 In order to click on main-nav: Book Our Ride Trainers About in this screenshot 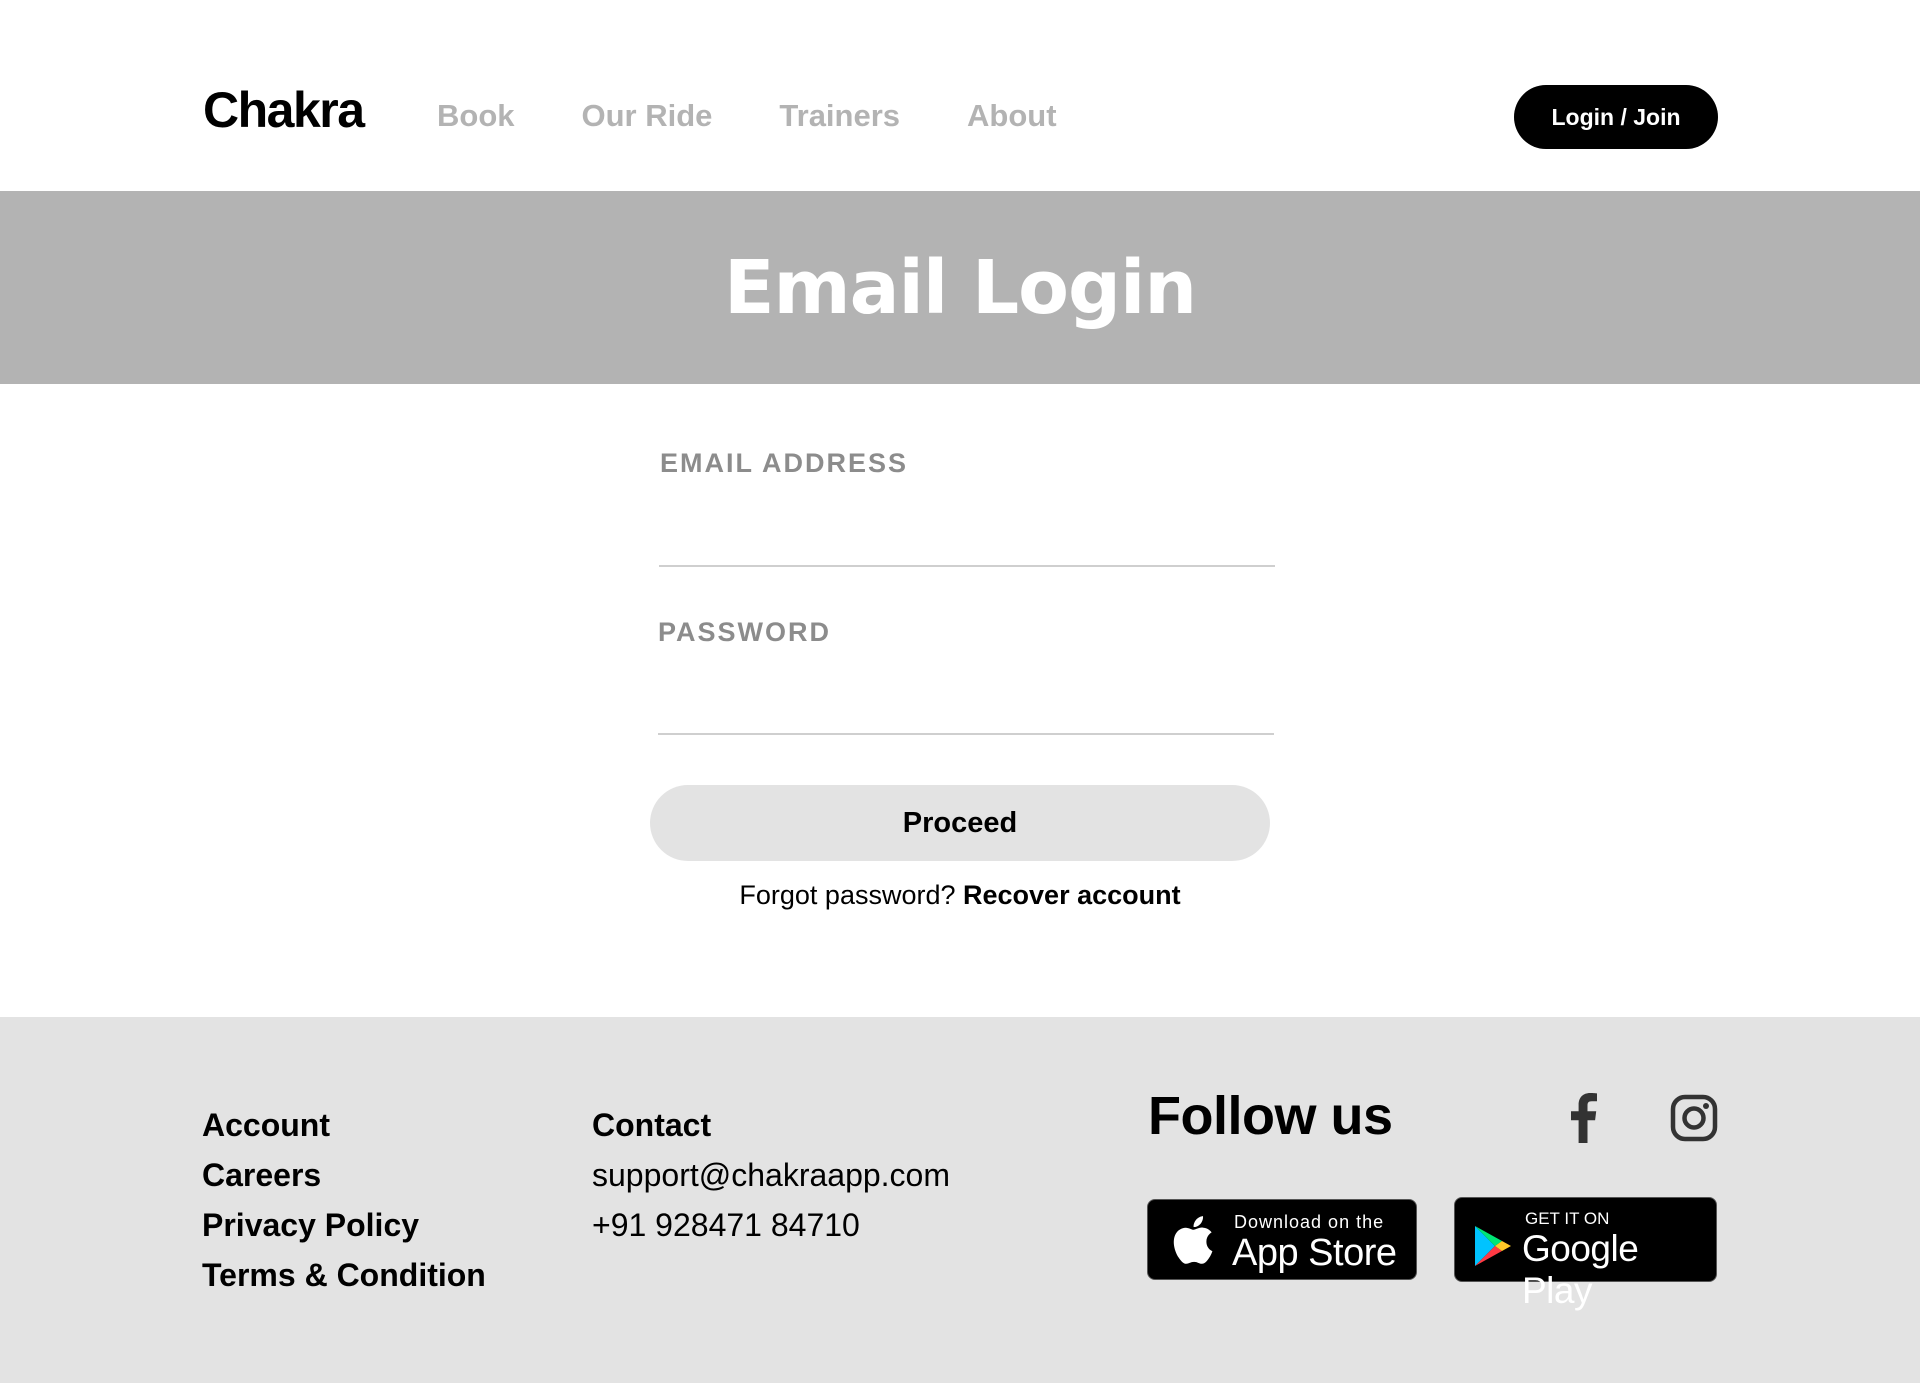, I will do `click(780, 116)`.